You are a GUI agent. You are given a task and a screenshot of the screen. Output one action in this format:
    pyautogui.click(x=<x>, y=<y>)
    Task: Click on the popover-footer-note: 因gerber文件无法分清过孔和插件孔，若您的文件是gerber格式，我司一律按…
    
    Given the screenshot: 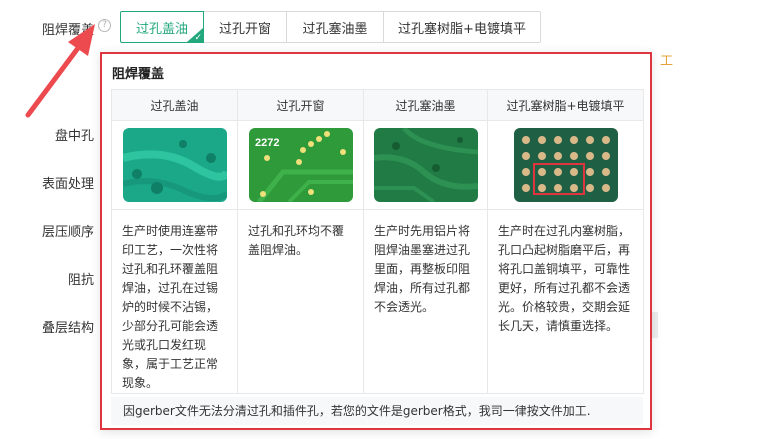 What is the action you would take?
    pyautogui.click(x=377, y=411)
    